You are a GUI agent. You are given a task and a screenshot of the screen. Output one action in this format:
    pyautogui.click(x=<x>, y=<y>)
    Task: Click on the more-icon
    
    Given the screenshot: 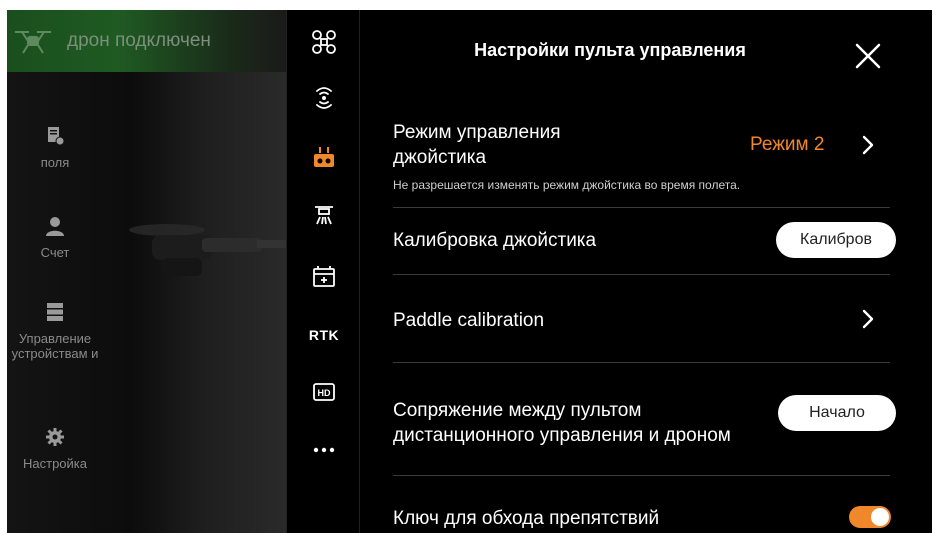 What is the action you would take?
    pyautogui.click(x=324, y=450)
    